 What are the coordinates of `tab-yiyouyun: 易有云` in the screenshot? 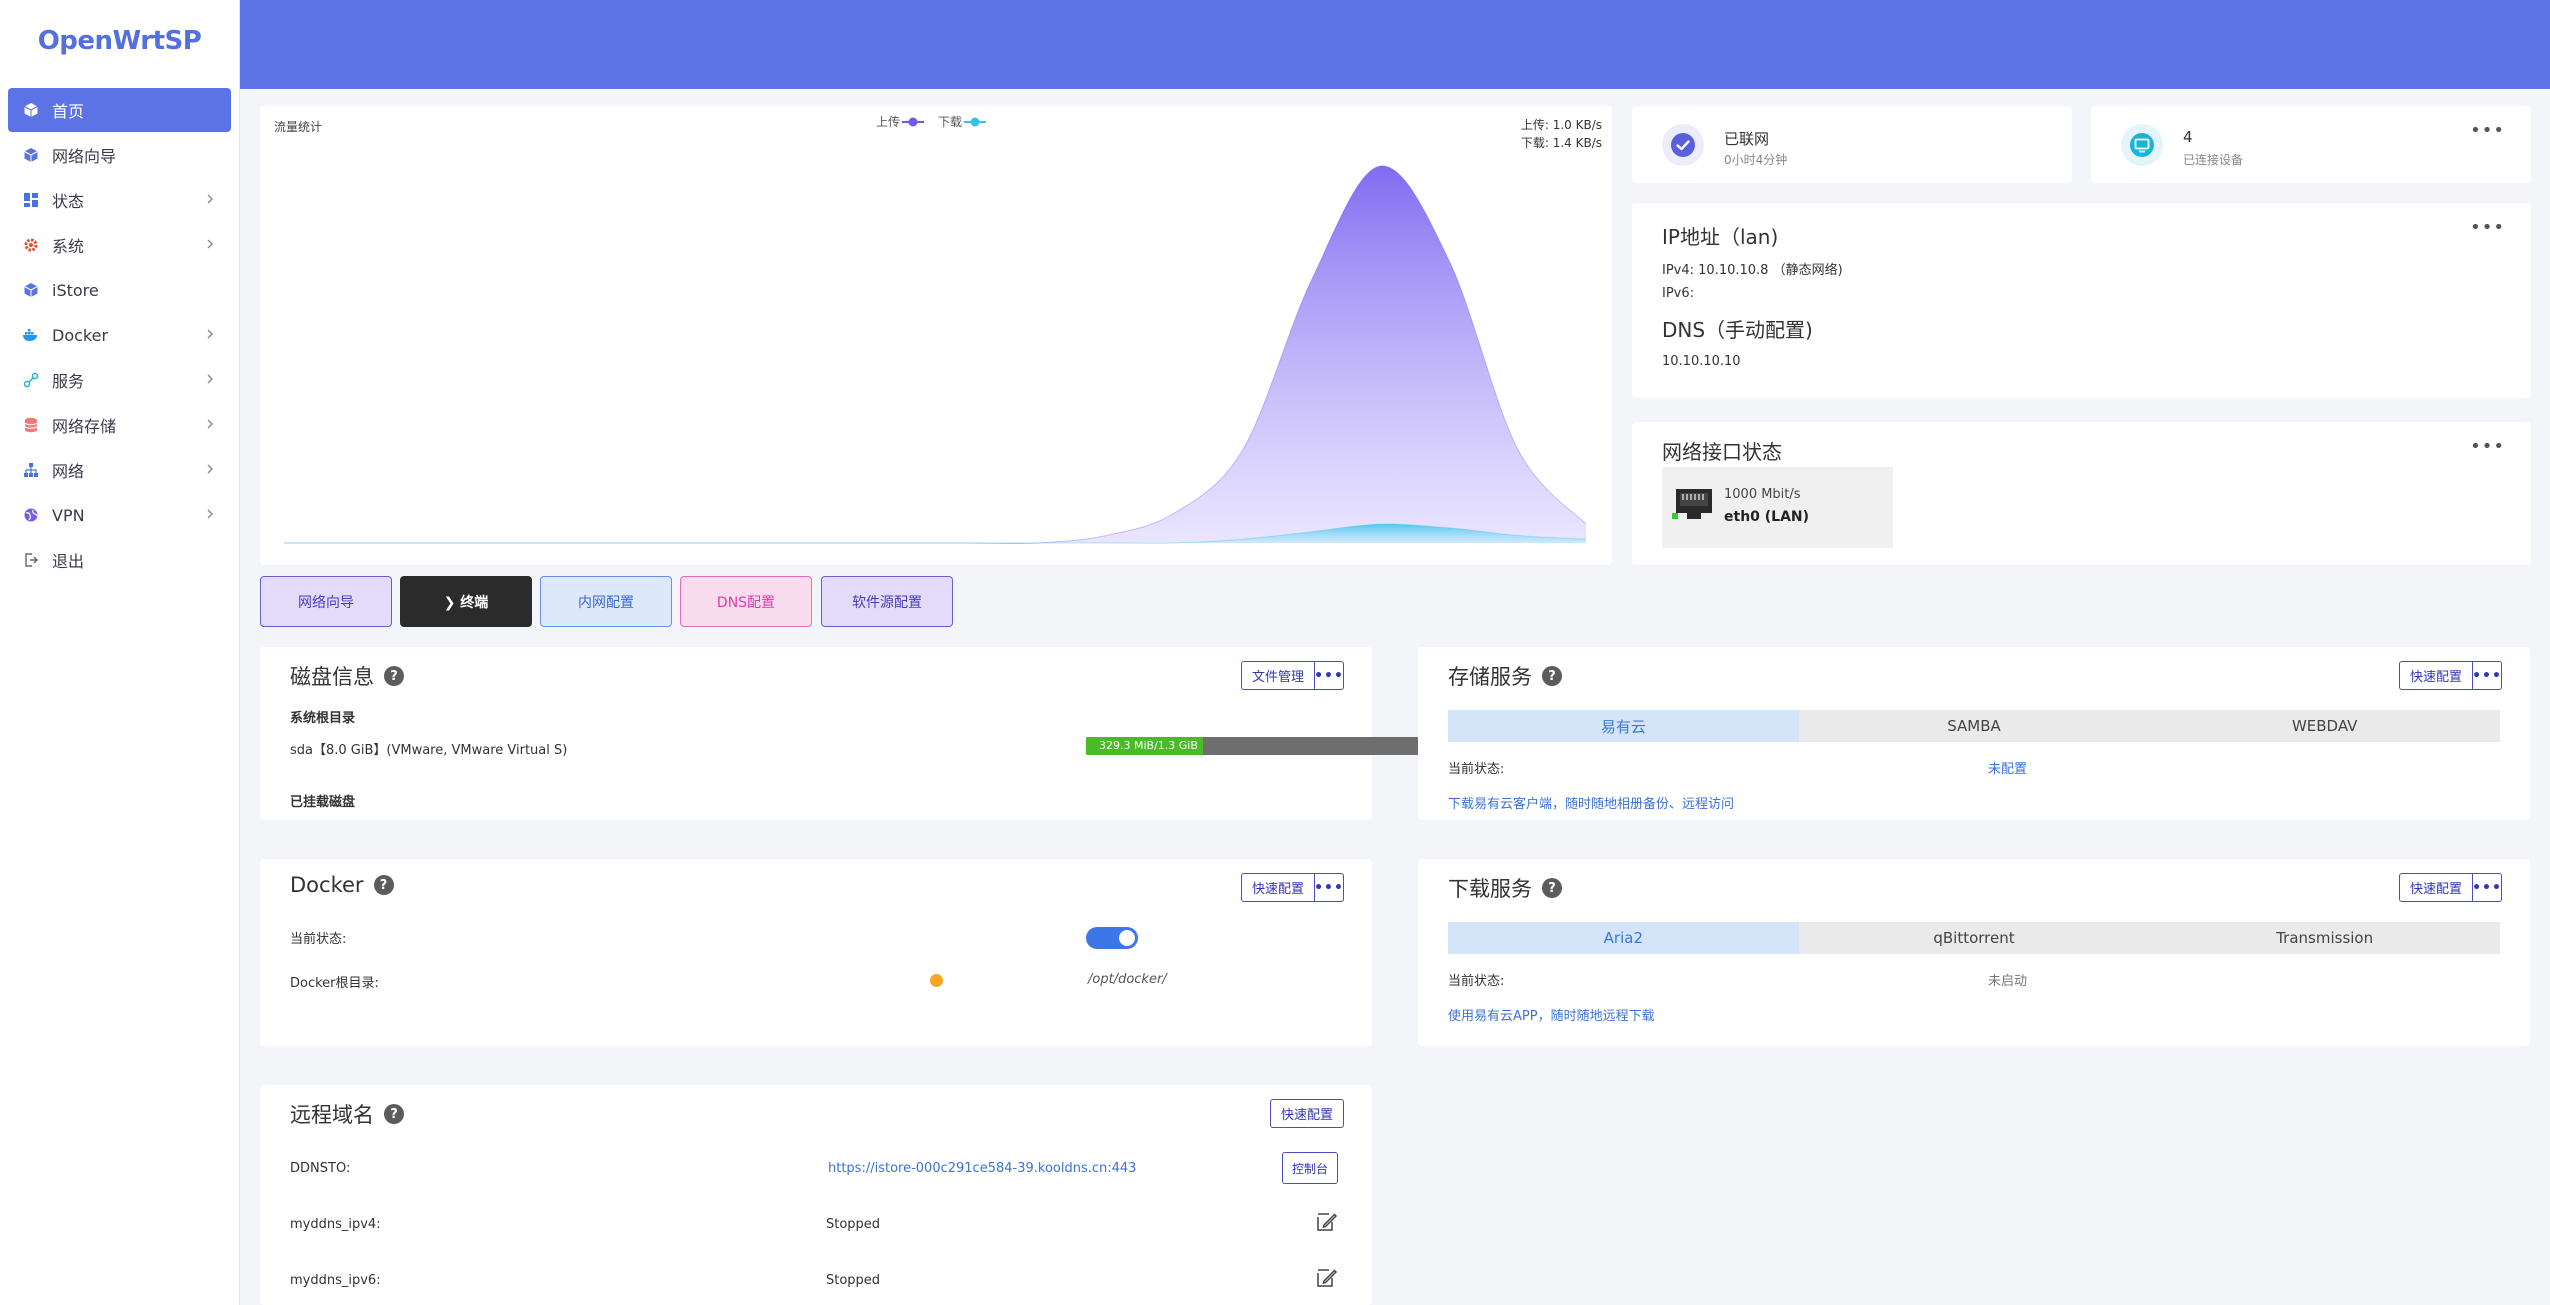 It's located at (1623, 726).